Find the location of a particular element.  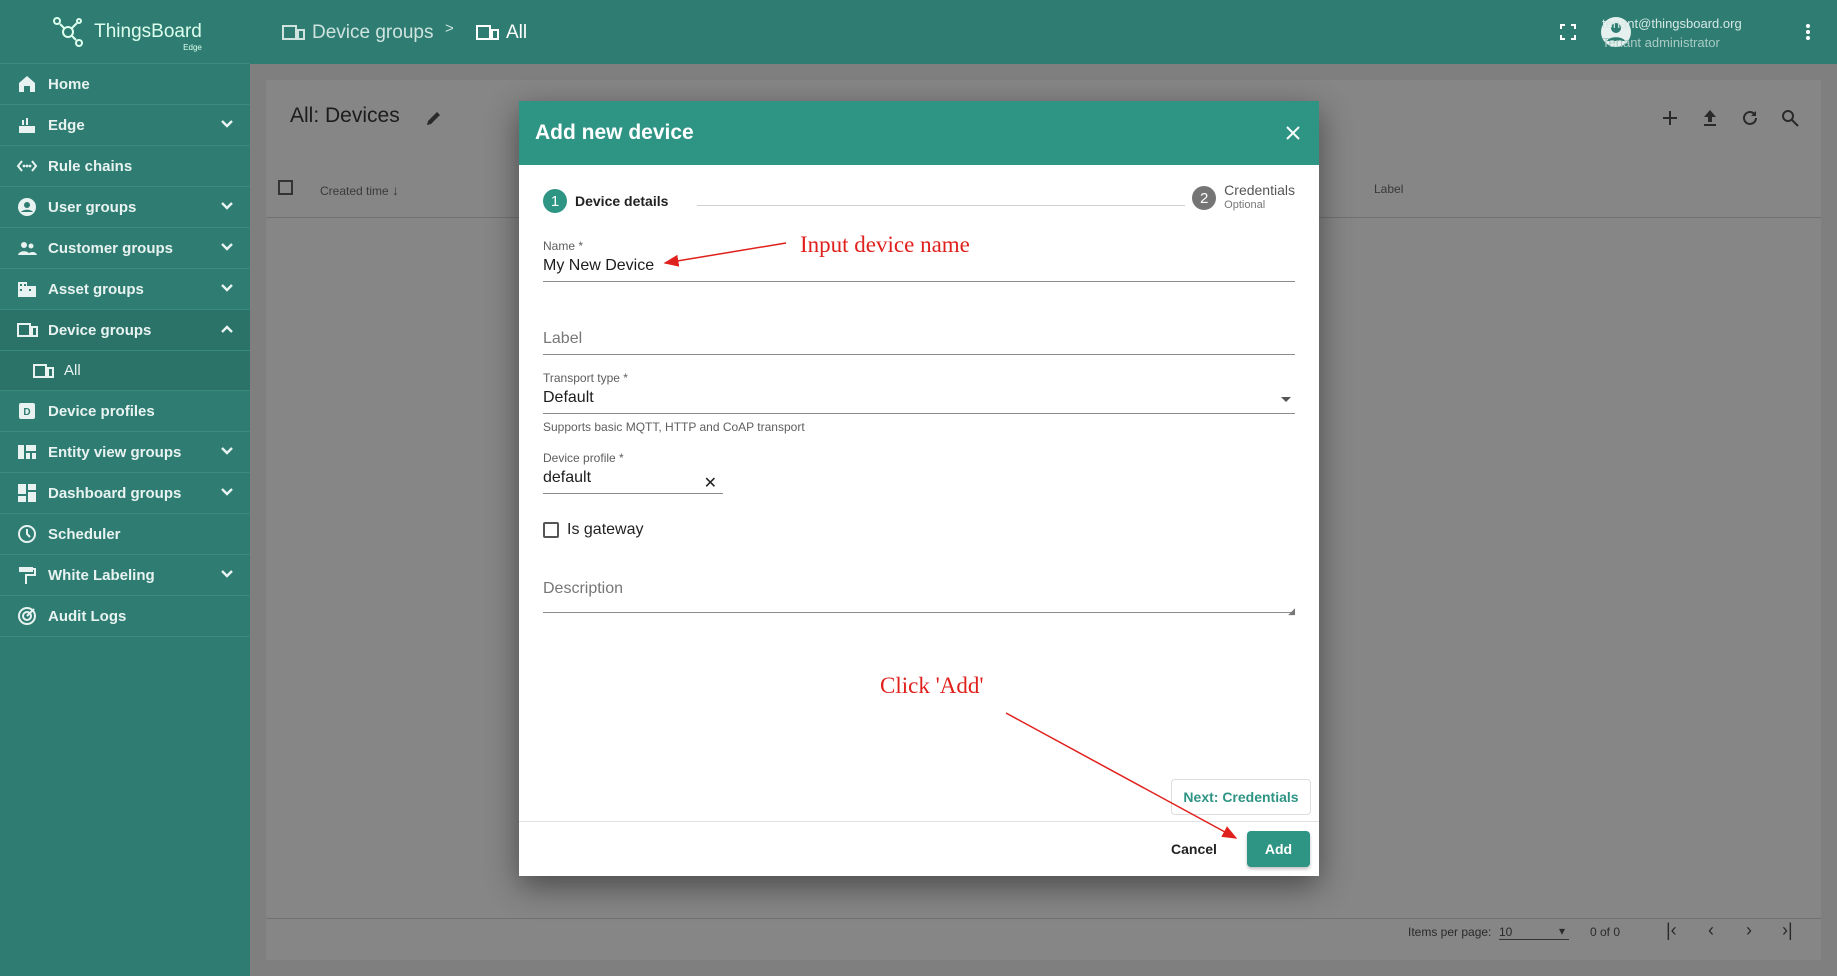

arrow-to-name is located at coordinates (725, 254).